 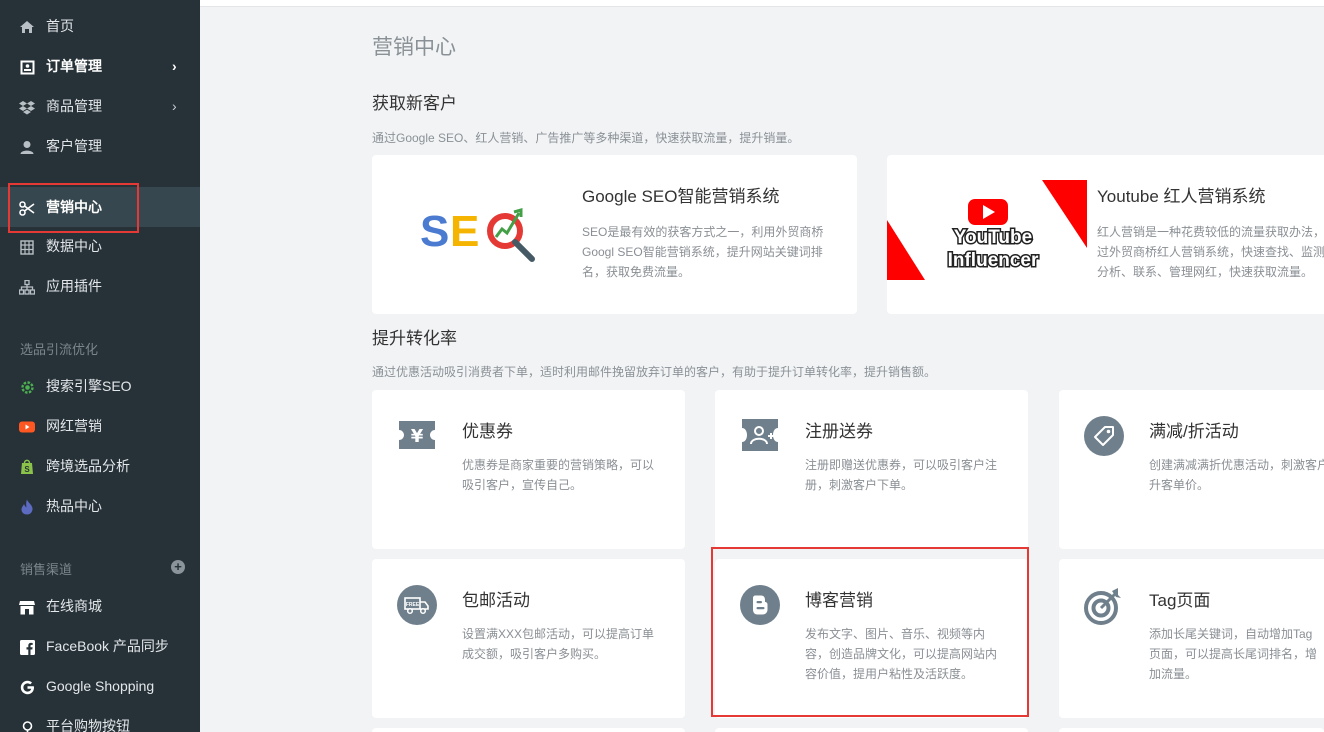 I want to click on card-register-coupon: 注册送券 注册即赠送优惠券，可以吸引客户注册，刺激客户下单。, so click(x=871, y=469).